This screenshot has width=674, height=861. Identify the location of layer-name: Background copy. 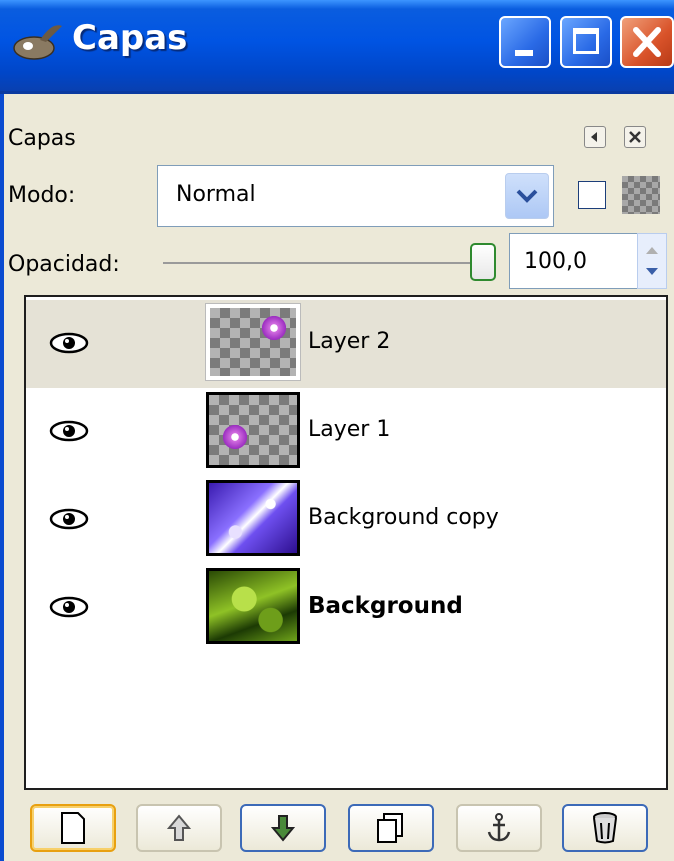
(403, 517).